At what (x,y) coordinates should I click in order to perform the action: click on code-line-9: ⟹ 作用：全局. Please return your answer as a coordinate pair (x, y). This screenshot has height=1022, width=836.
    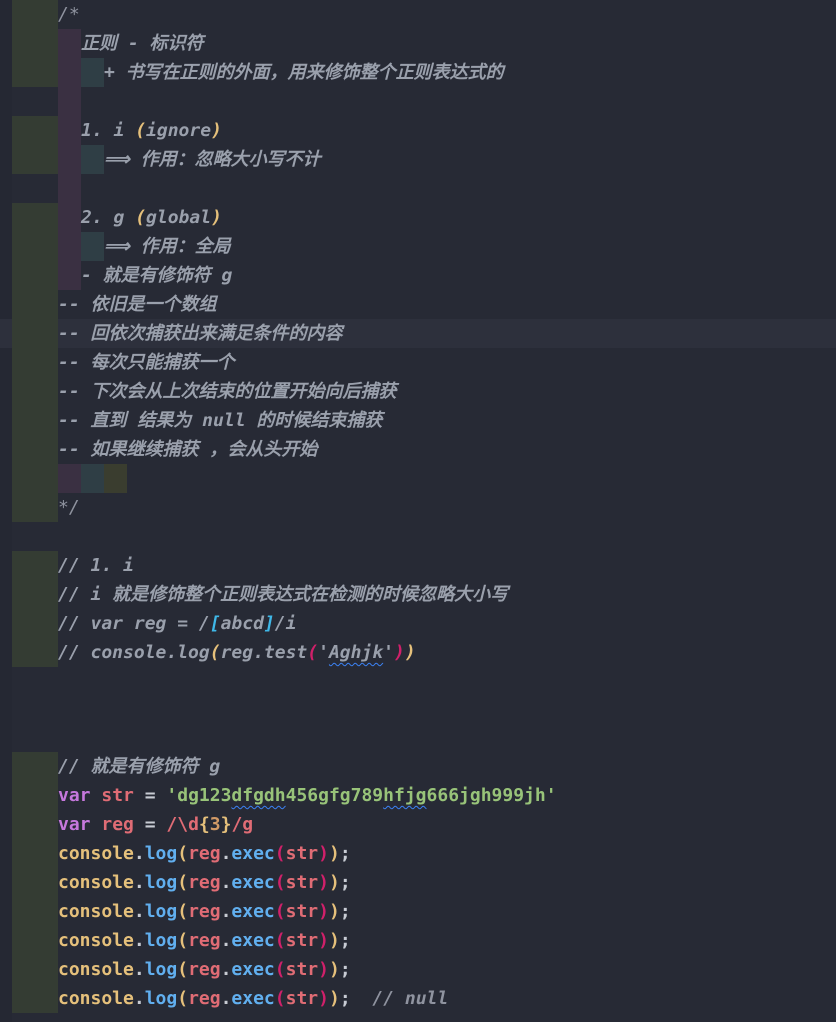
    Looking at the image, I should click on (418, 246).